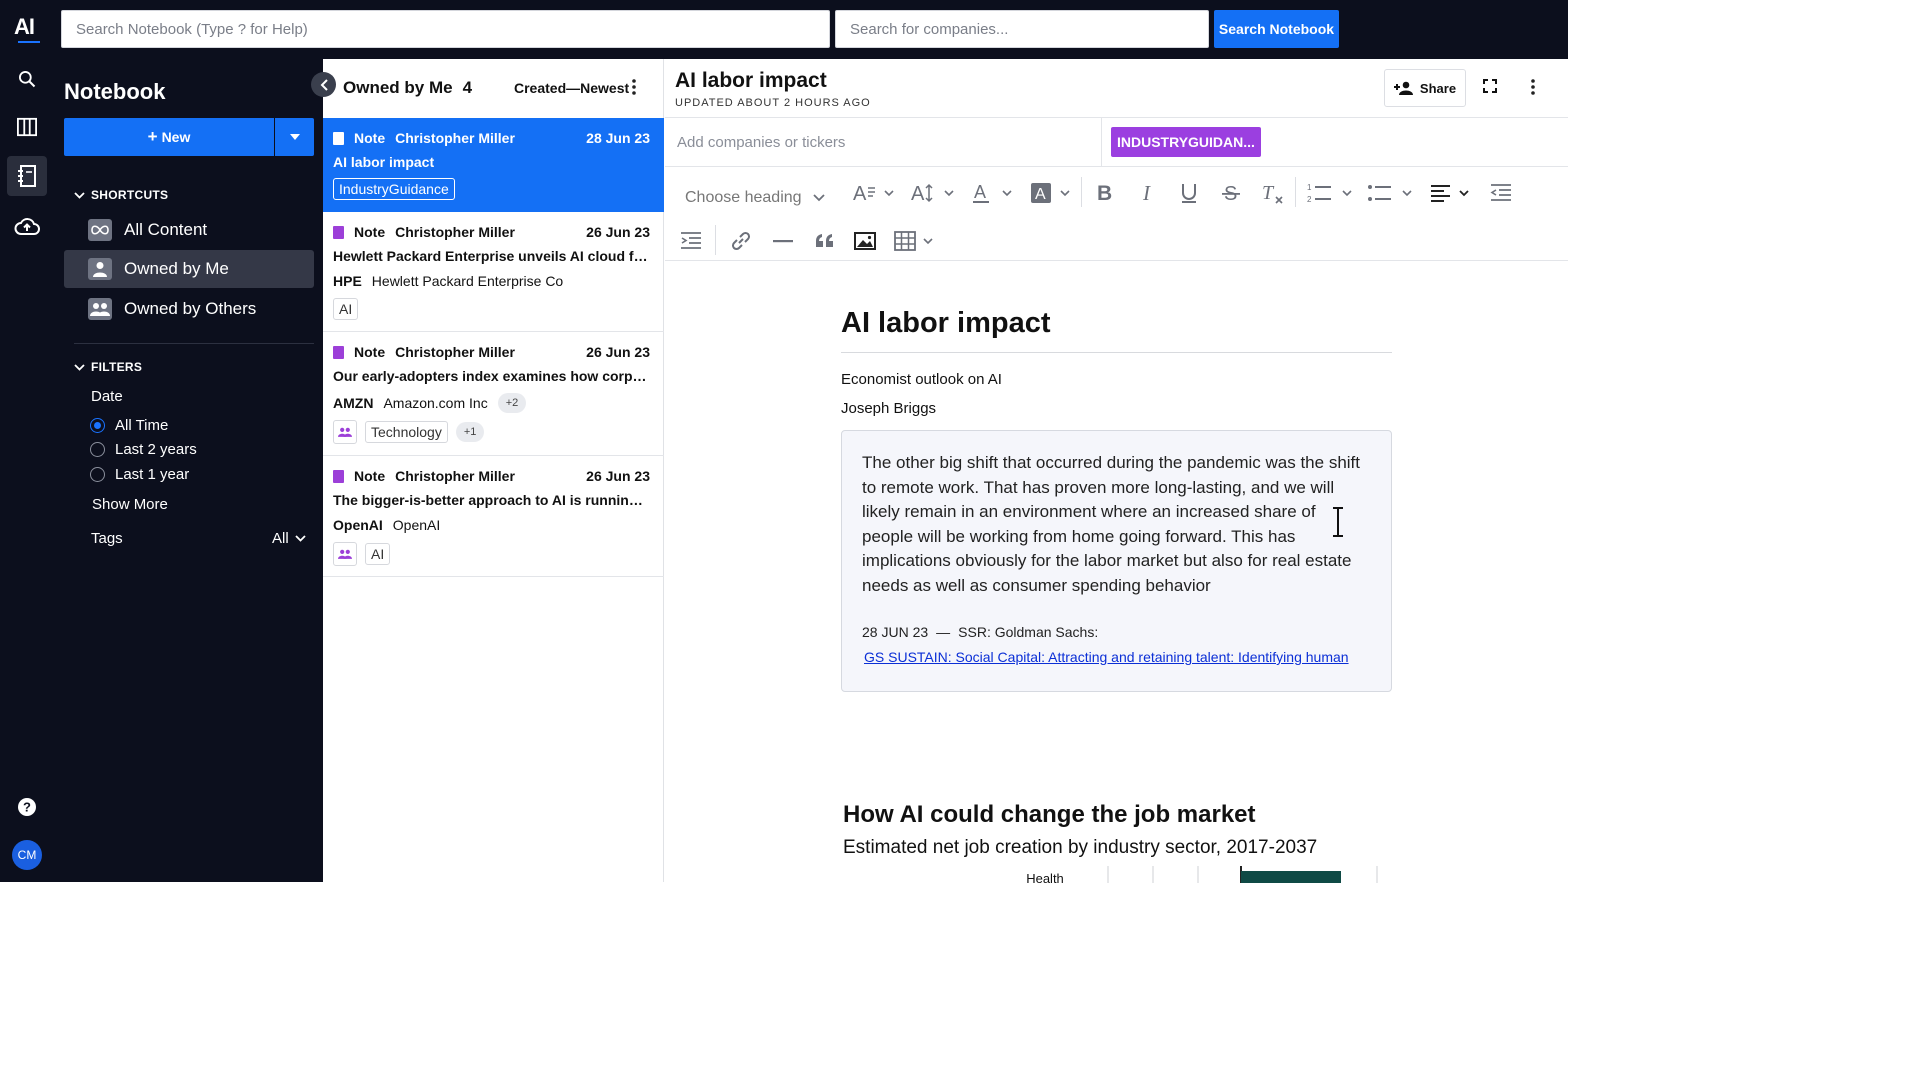 The image size is (1920, 1080). I want to click on note-tag: IndustryGuidance, so click(394, 189).